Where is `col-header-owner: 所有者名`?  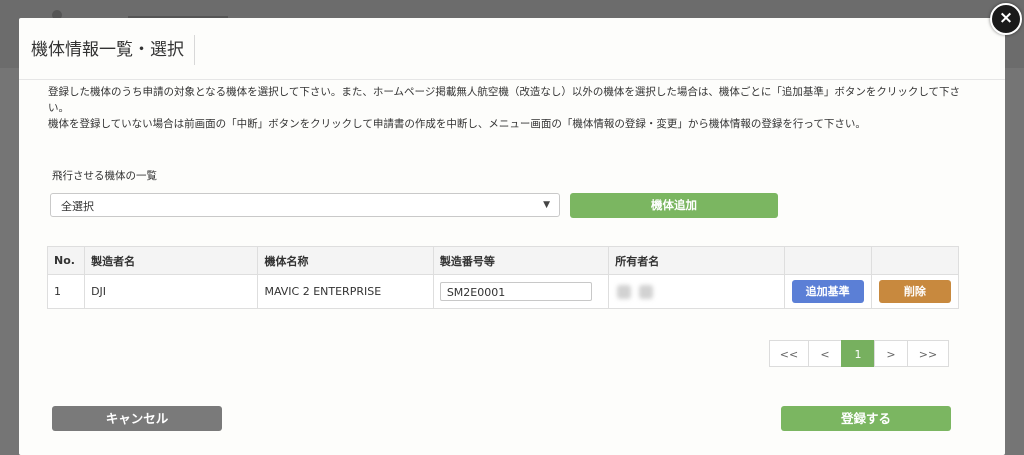 col-header-owner: 所有者名 is located at coordinates (696, 260).